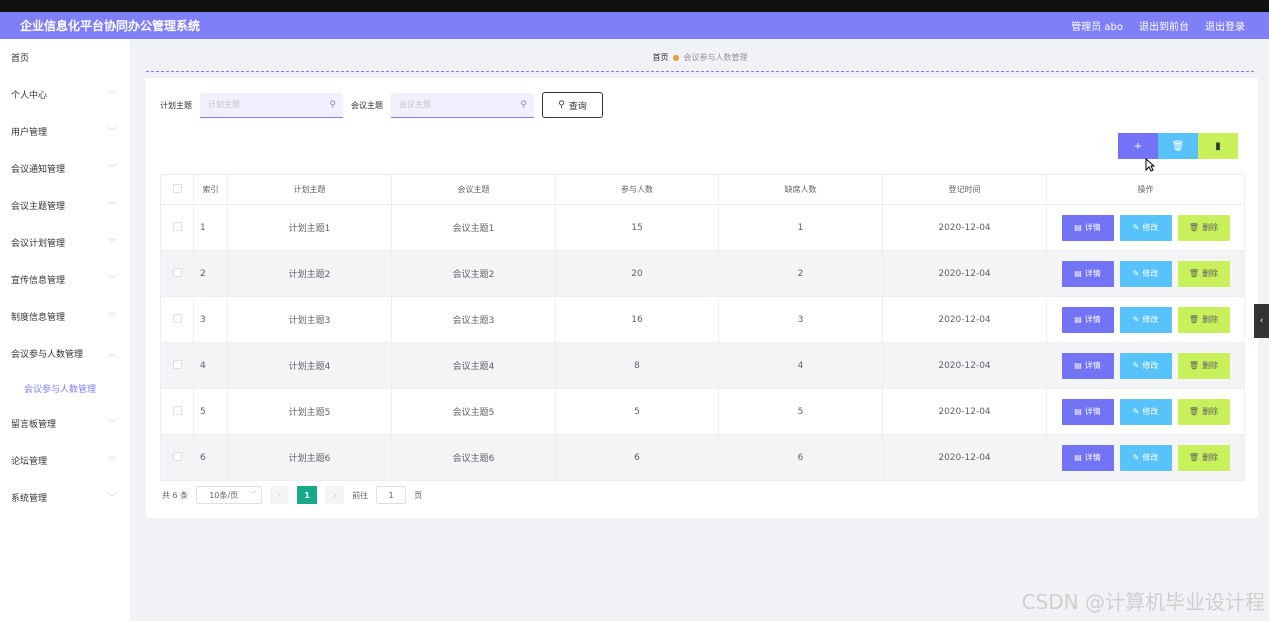  Describe the element at coordinates (38, 207) in the screenshot. I see `sidebar-item-label: 会议主题管理` at that location.